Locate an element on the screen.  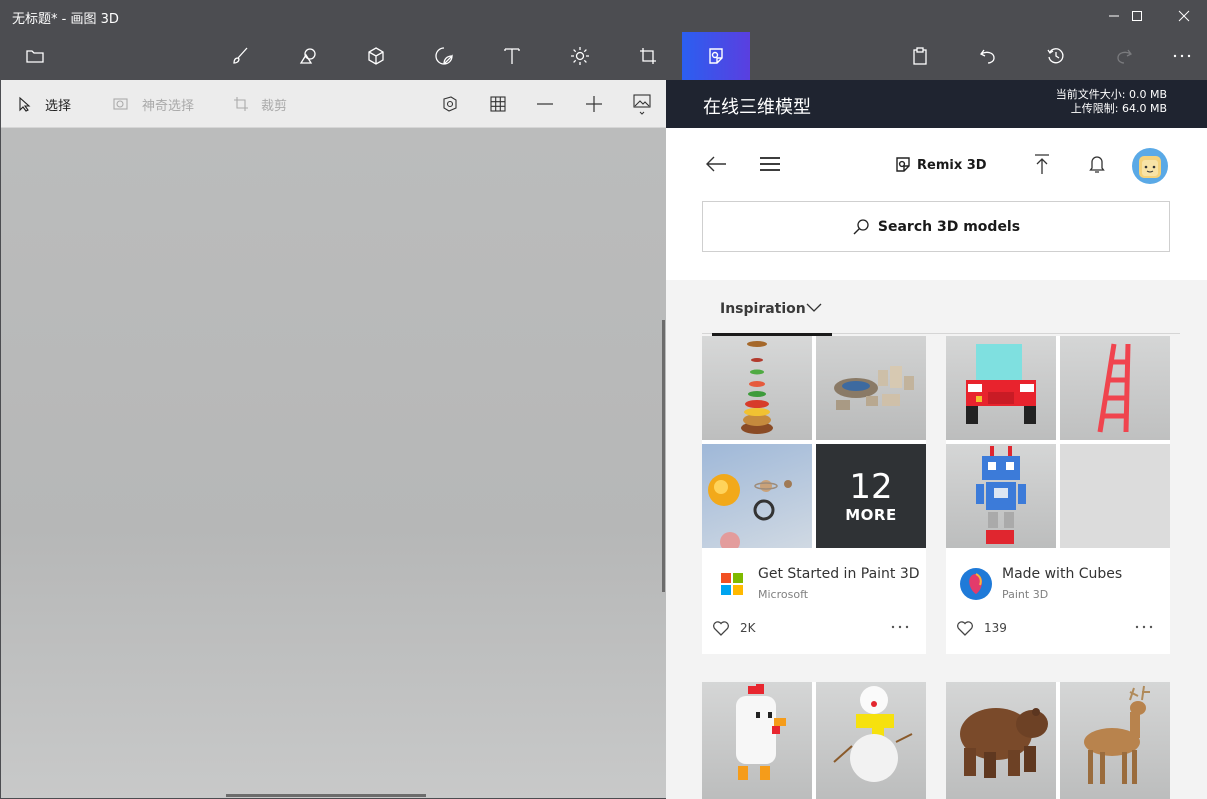
zoom-out-button is located at coordinates (545, 104).